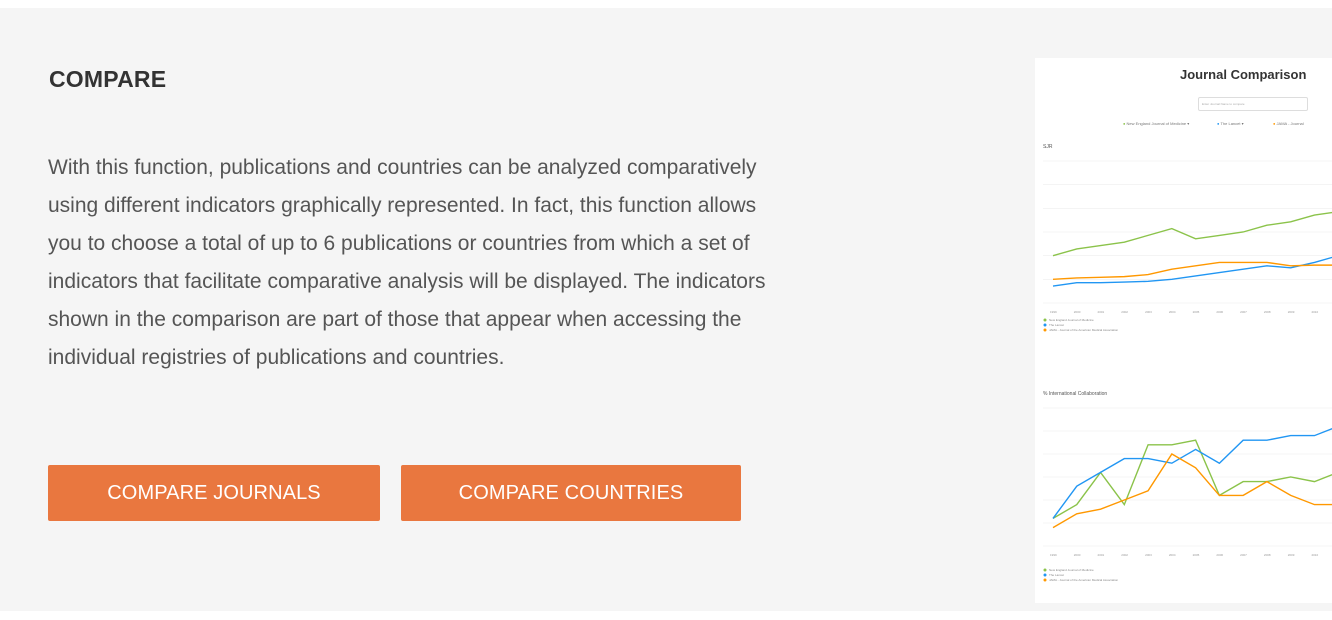  I want to click on chart1-title: SJR, so click(1048, 147).